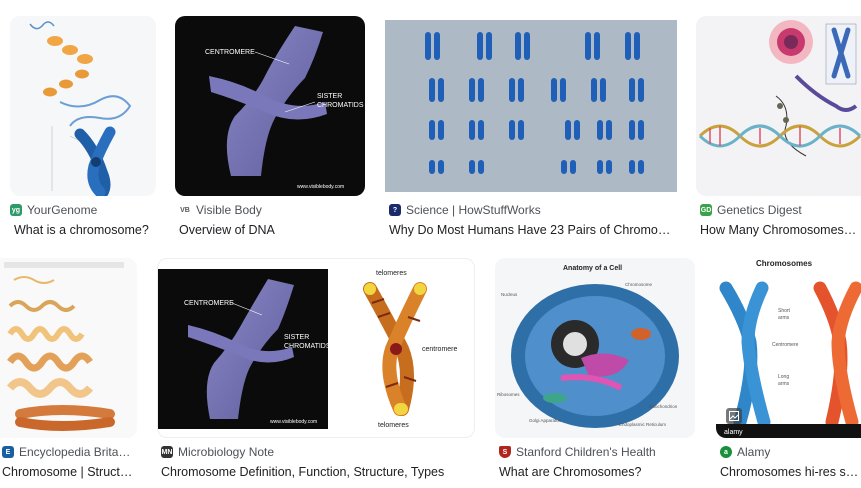  I want to click on favicon-icon: GD, so click(706, 210).